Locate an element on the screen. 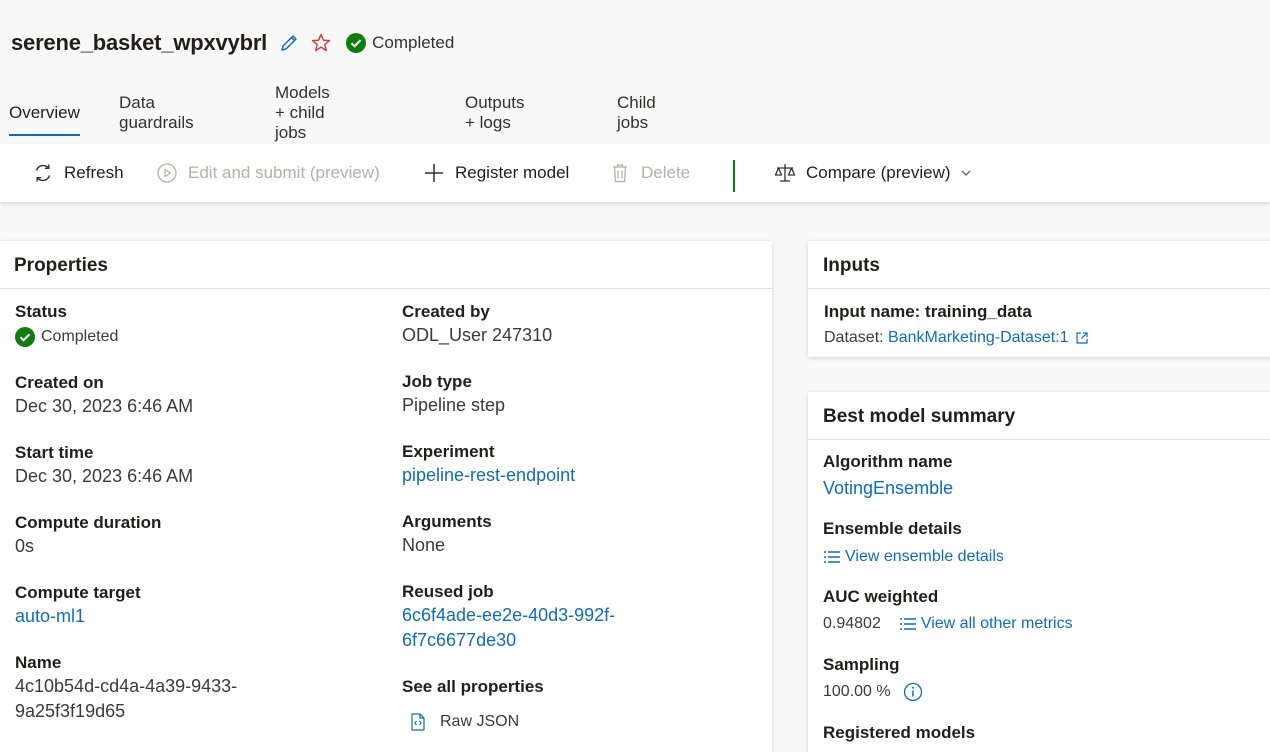 This screenshot has height=752, width=1270. algorithm-property: Algorithm name VotingEnsemble is located at coordinates (888, 476).